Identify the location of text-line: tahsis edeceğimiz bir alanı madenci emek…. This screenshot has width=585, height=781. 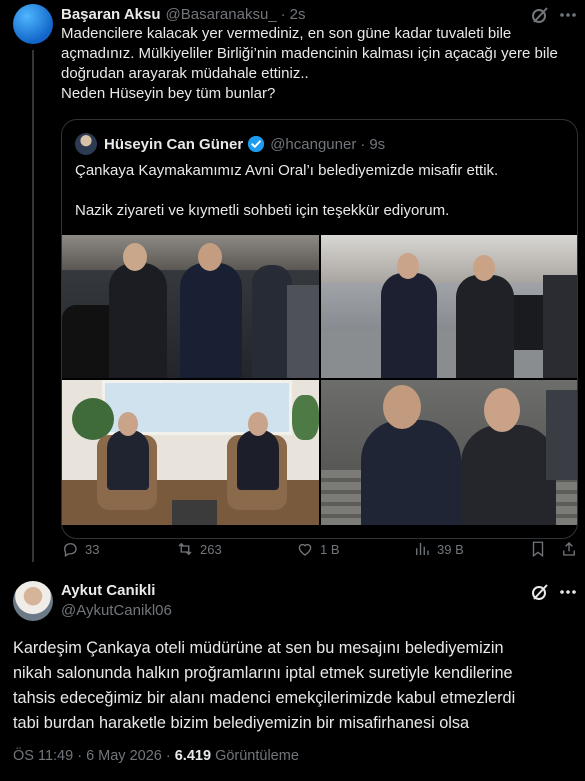
(264, 698).